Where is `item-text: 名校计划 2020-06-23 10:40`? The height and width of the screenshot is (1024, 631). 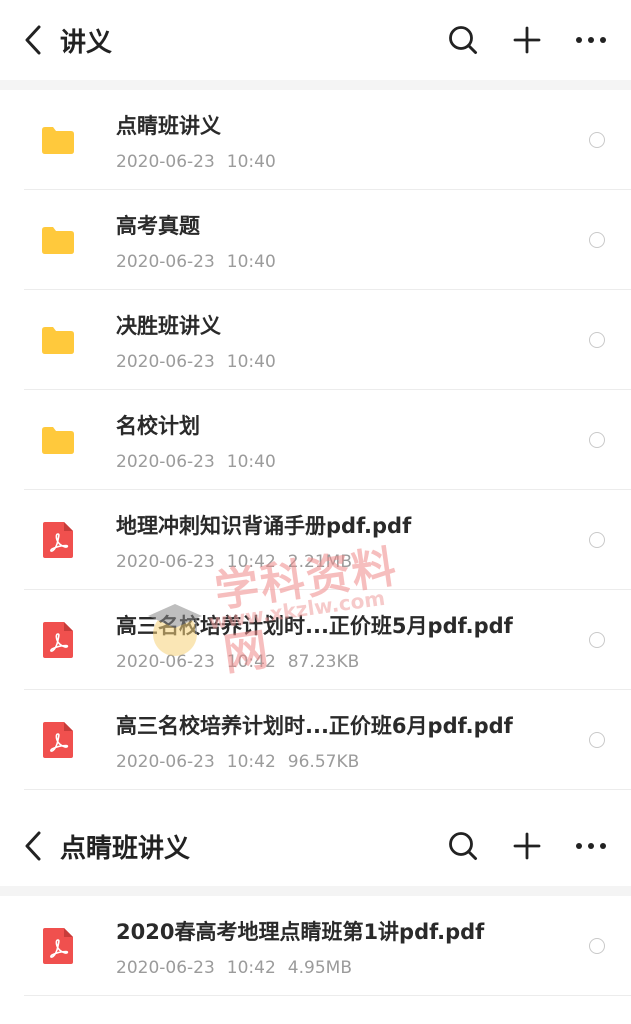
item-text: 名校计划 2020-06-23 10:40 is located at coordinates (347, 440).